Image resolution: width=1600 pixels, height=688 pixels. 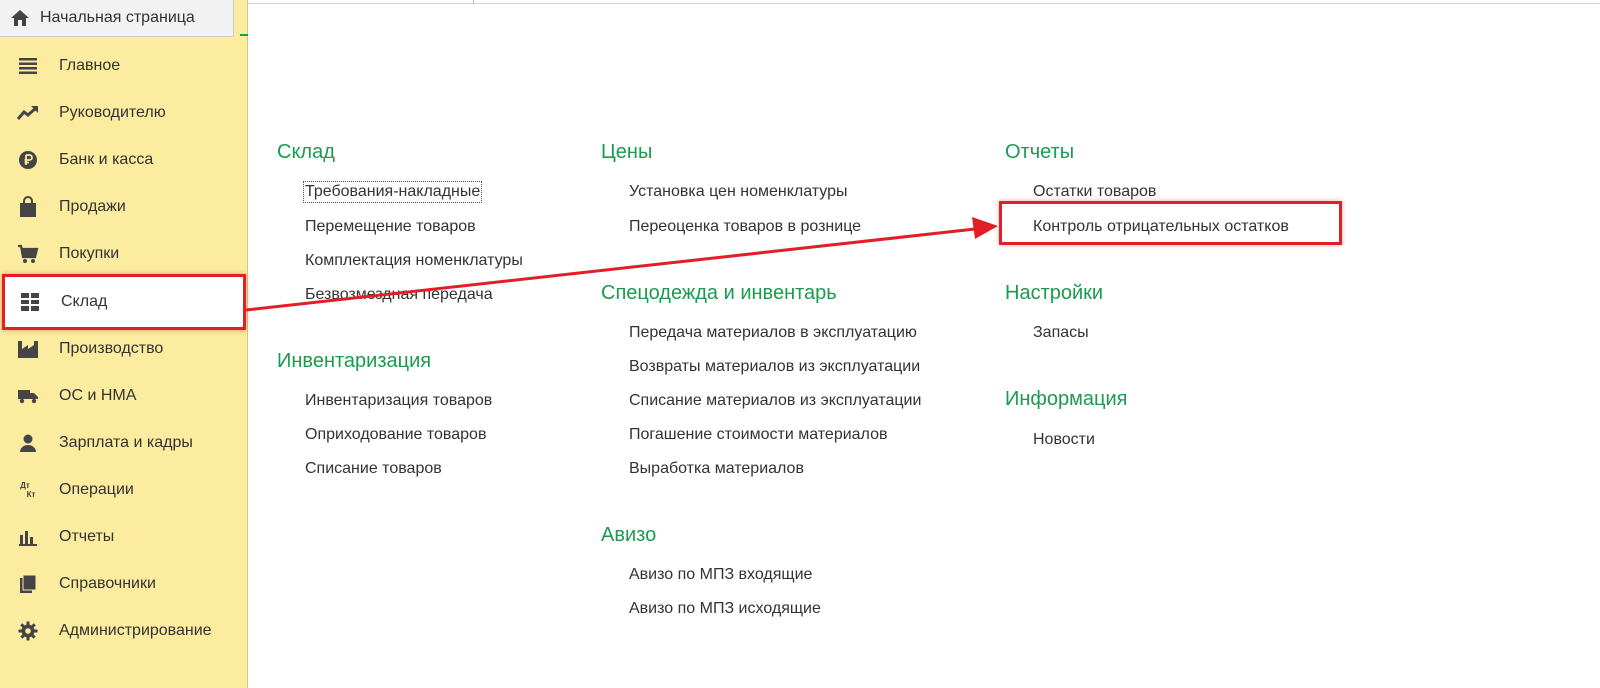 I want to click on sidebar-item-bank: Банк и касса, so click(x=123, y=160).